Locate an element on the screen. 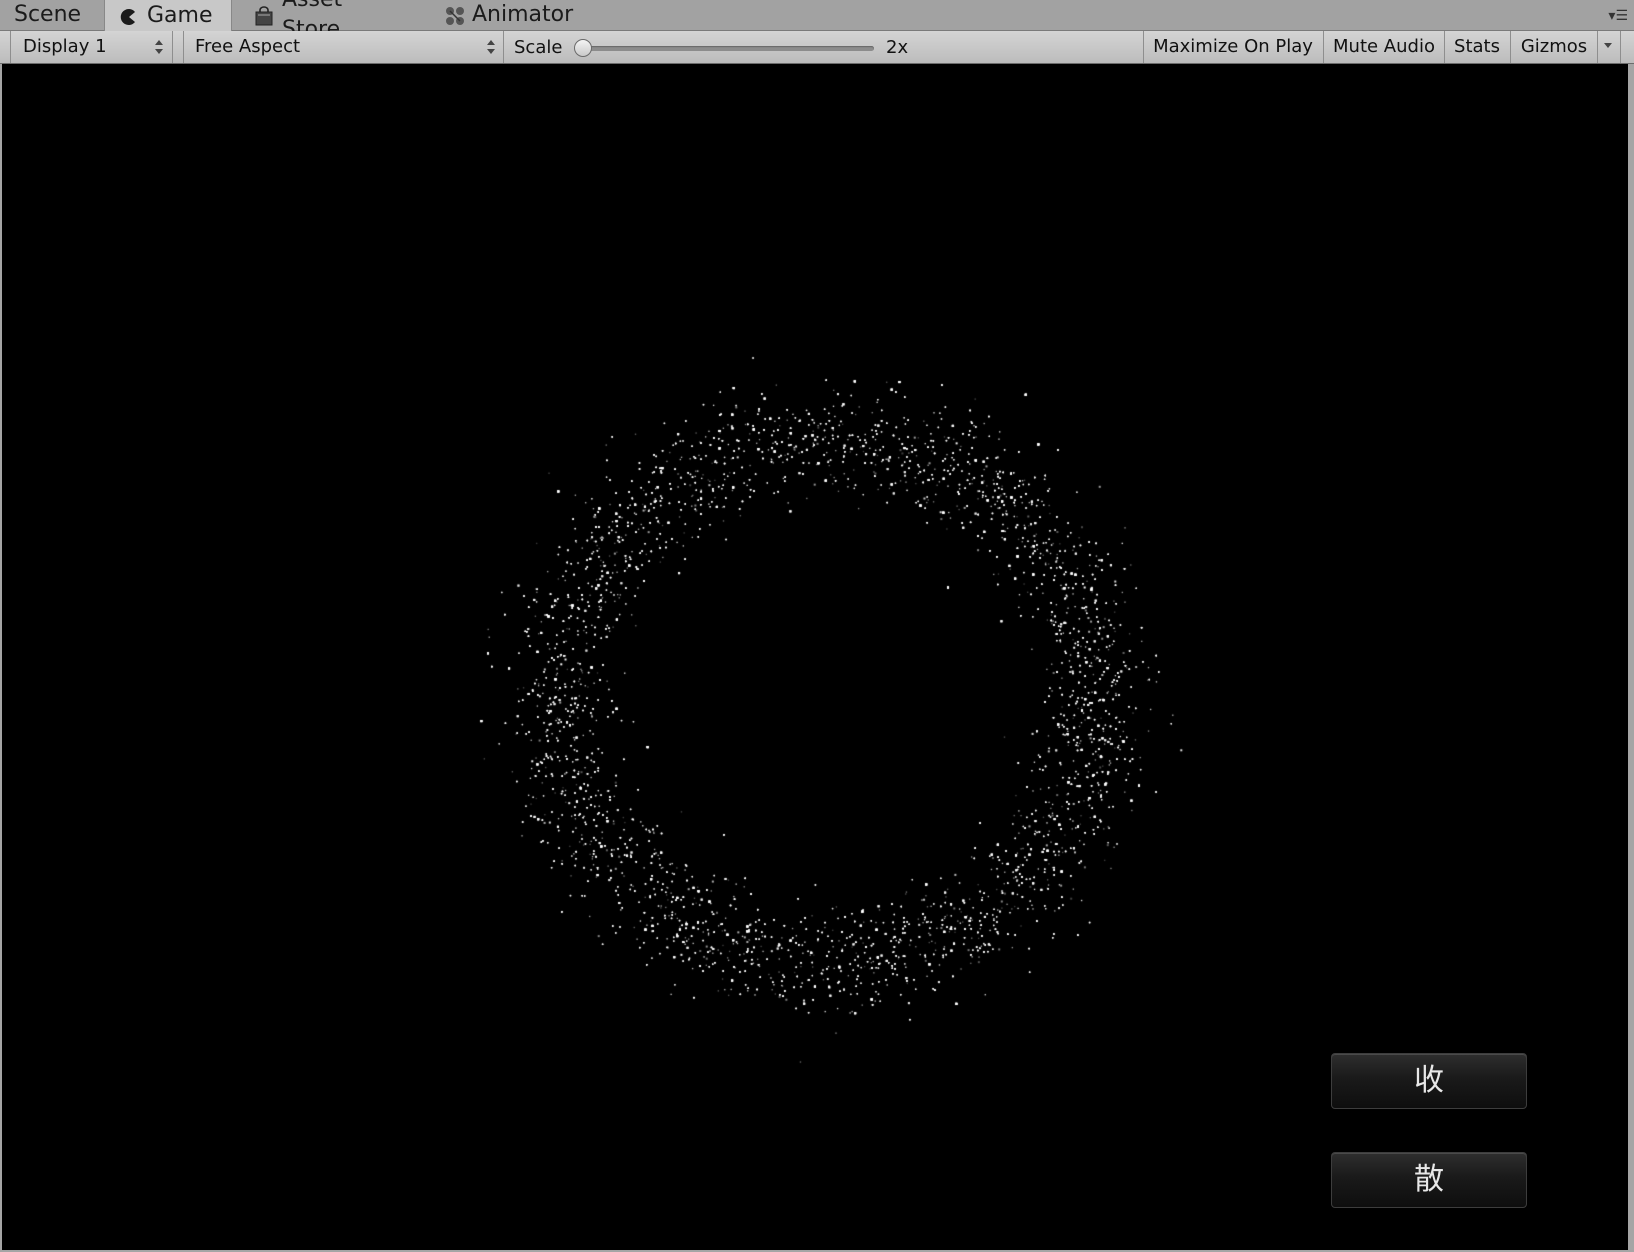 The height and width of the screenshot is (1252, 1634). tab-animator: Animator is located at coordinates (510, 15).